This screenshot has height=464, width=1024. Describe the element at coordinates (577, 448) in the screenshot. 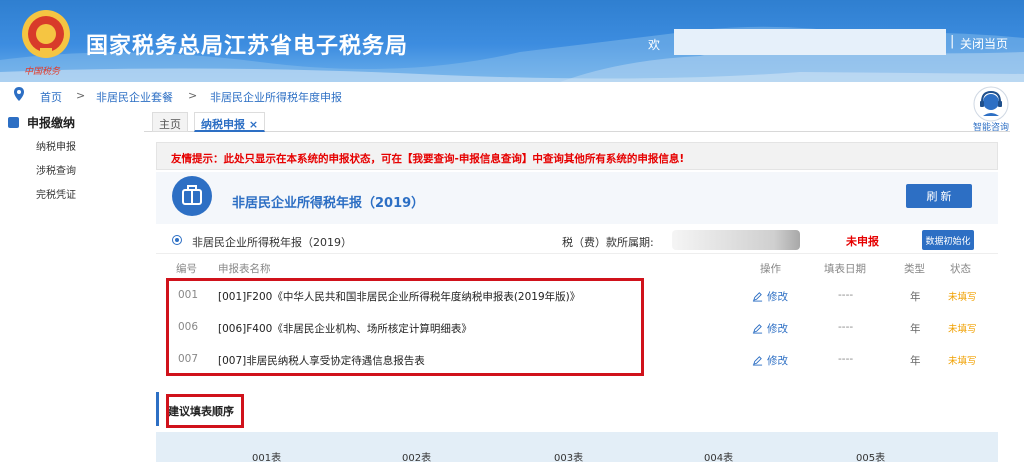

I see `fill-order-steps: 001表 002表 003表 004表 005表` at that location.